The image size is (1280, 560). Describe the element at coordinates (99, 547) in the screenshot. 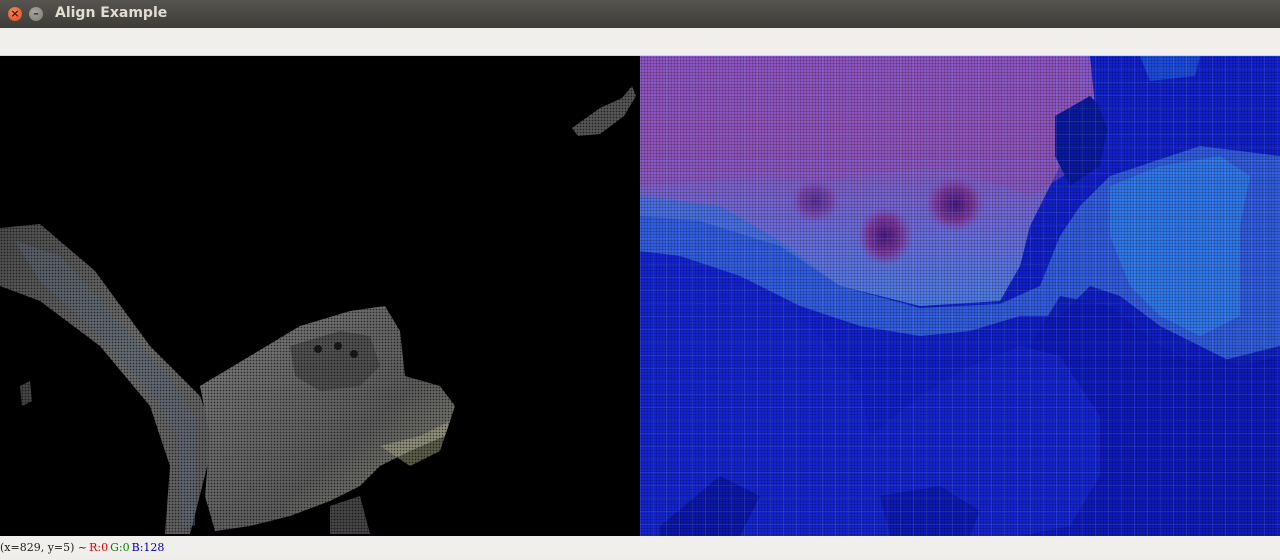

I see `red-value: R:0` at that location.